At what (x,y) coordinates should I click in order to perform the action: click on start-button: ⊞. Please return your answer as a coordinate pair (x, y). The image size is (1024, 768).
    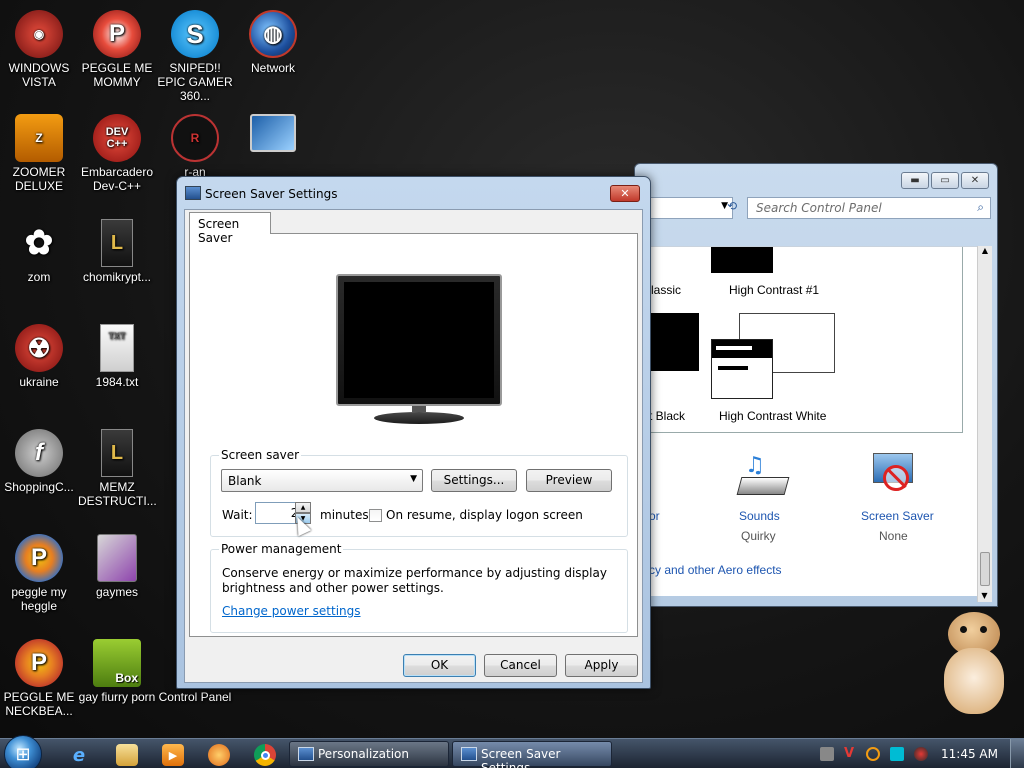
    Looking at the image, I should click on (23, 751).